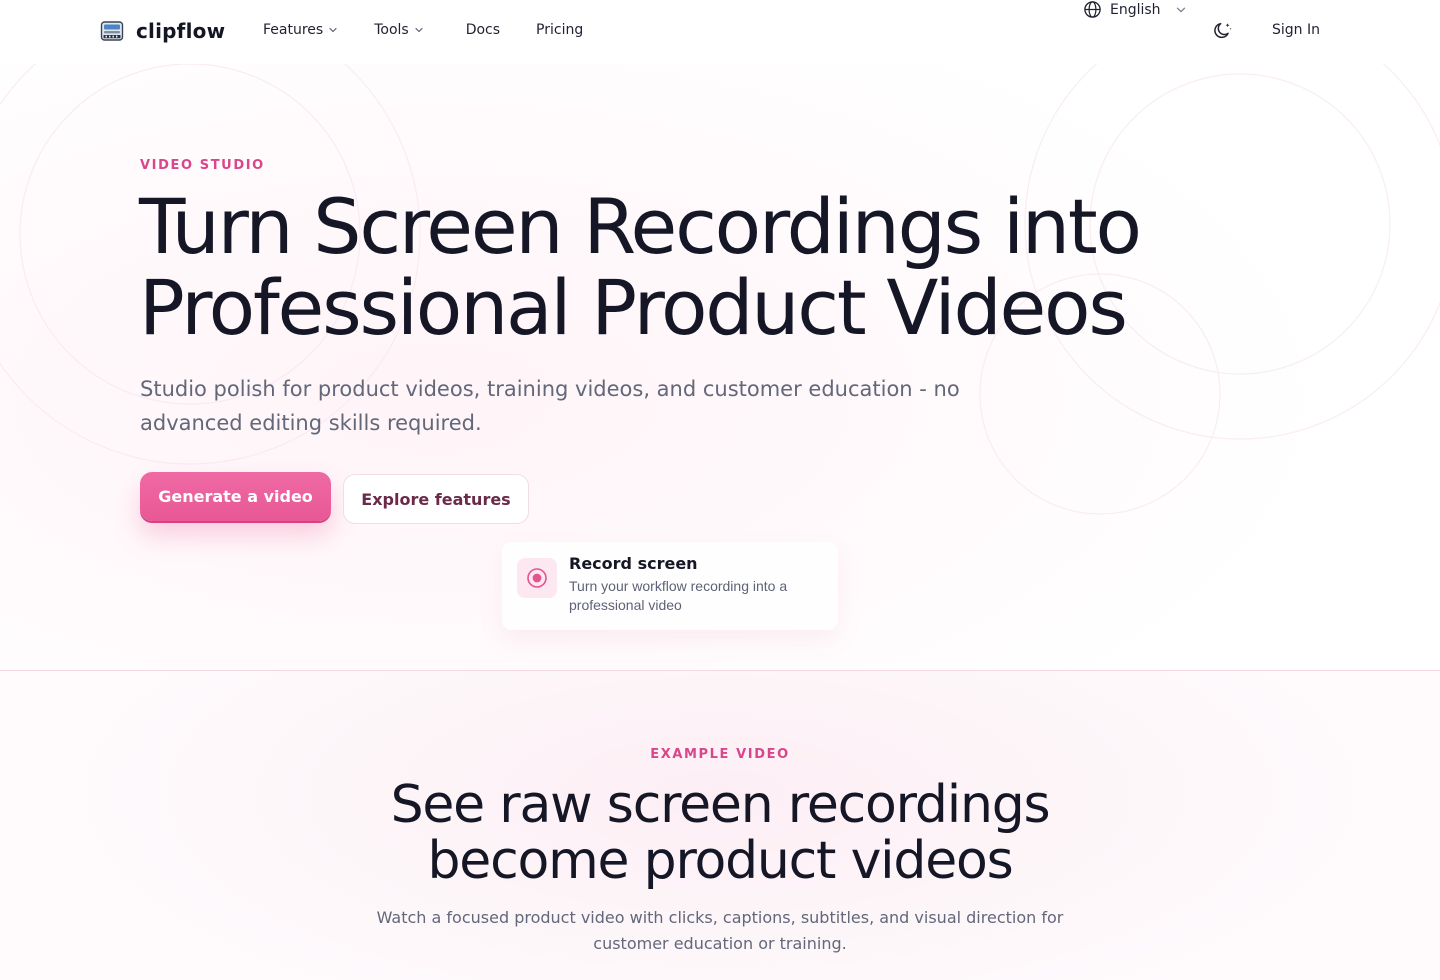 This screenshot has width=1440, height=980. What do you see at coordinates (181, 31) in the screenshot?
I see `brand-name: clipflow` at bounding box center [181, 31].